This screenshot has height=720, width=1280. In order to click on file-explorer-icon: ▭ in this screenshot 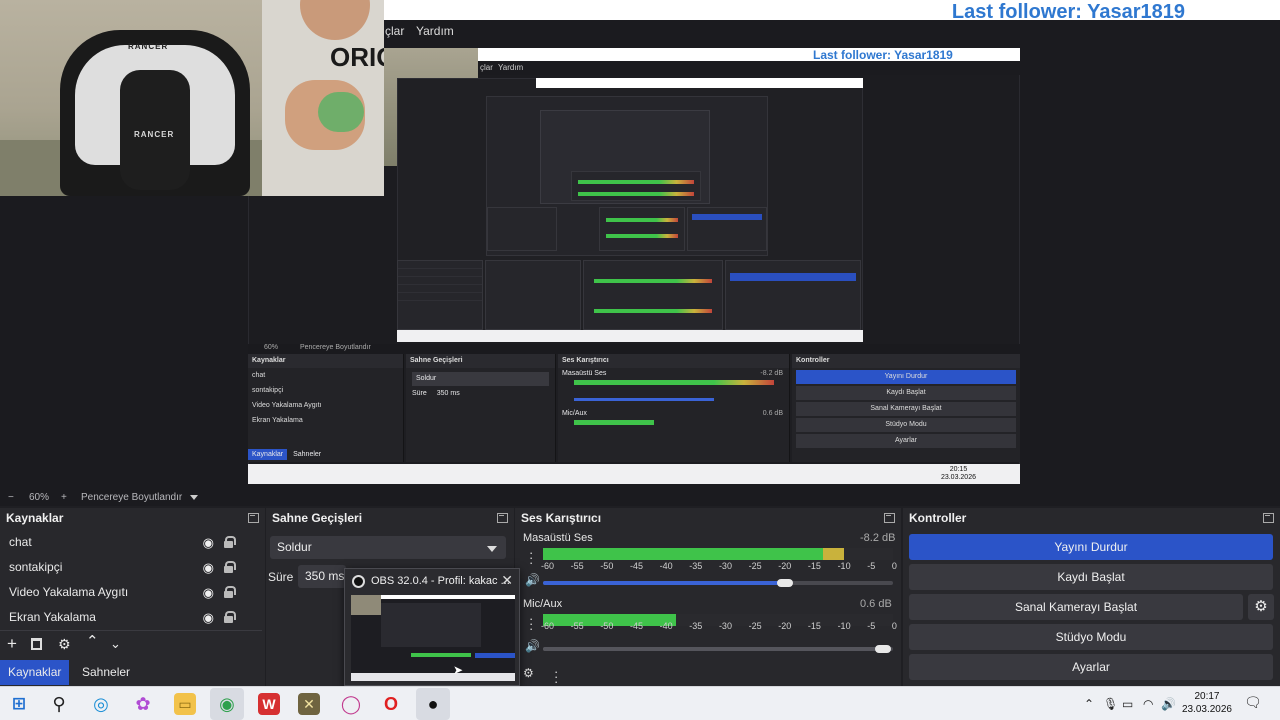, I will do `click(185, 704)`.